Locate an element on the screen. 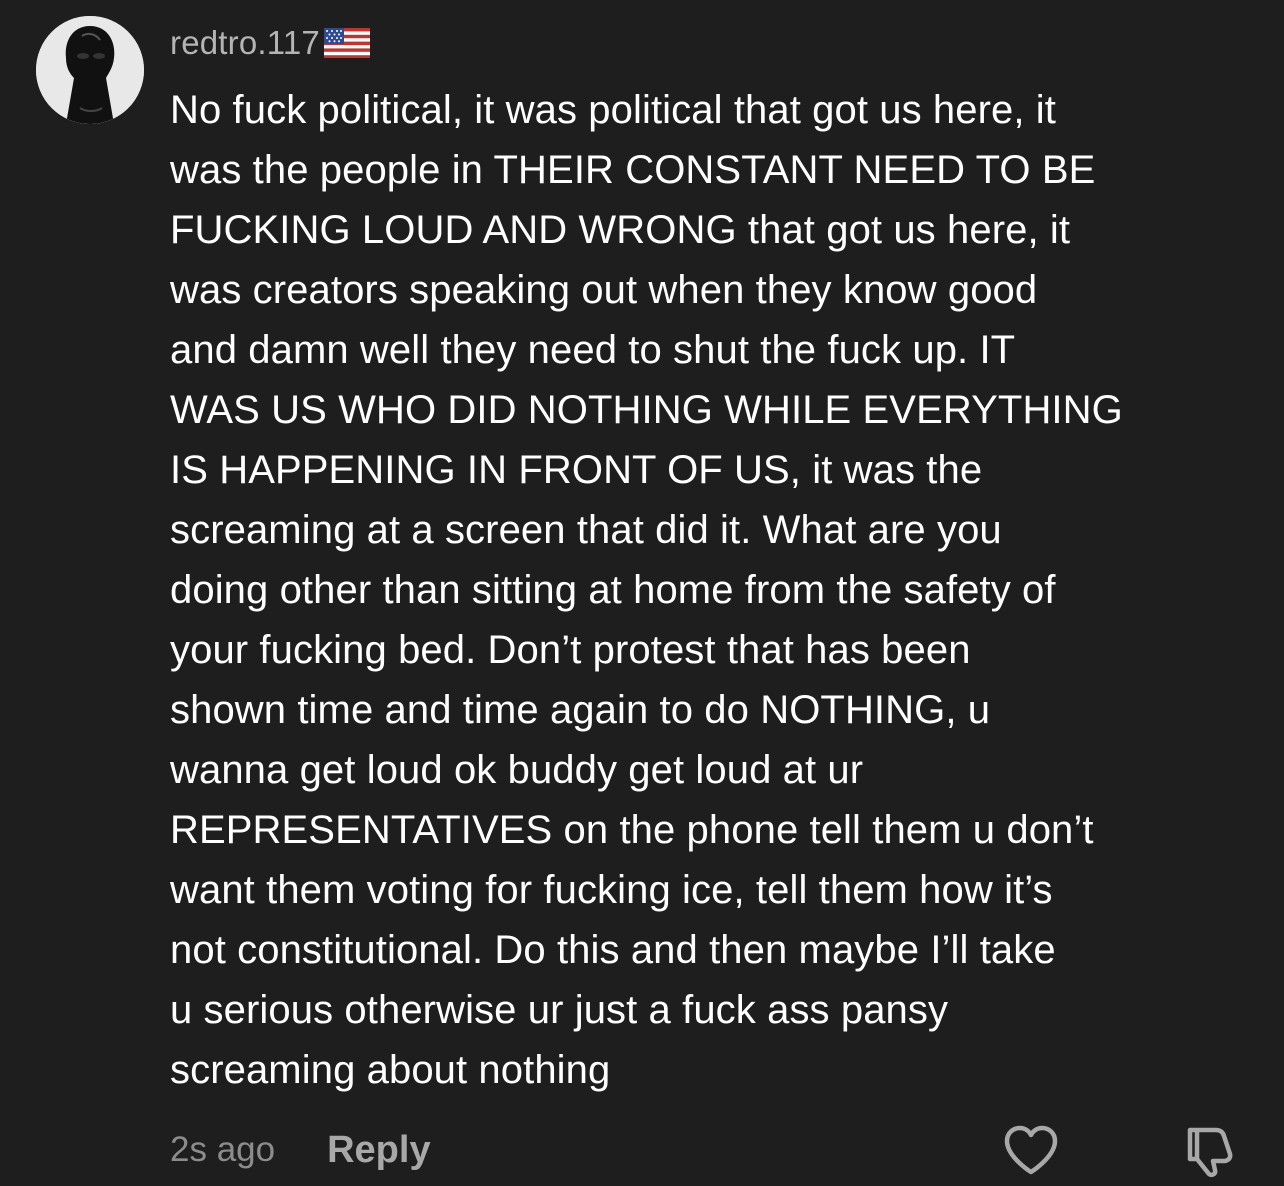 Image resolution: width=1284 pixels, height=1186 pixels. username-row: redtro.117 is located at coordinates (270, 43).